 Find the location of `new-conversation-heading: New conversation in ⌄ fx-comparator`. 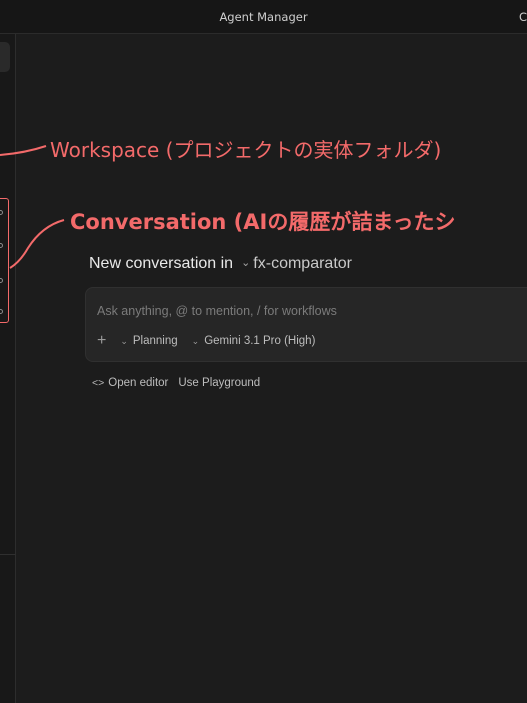

new-conversation-heading: New conversation in ⌄ fx-comparator is located at coordinates (220, 264).